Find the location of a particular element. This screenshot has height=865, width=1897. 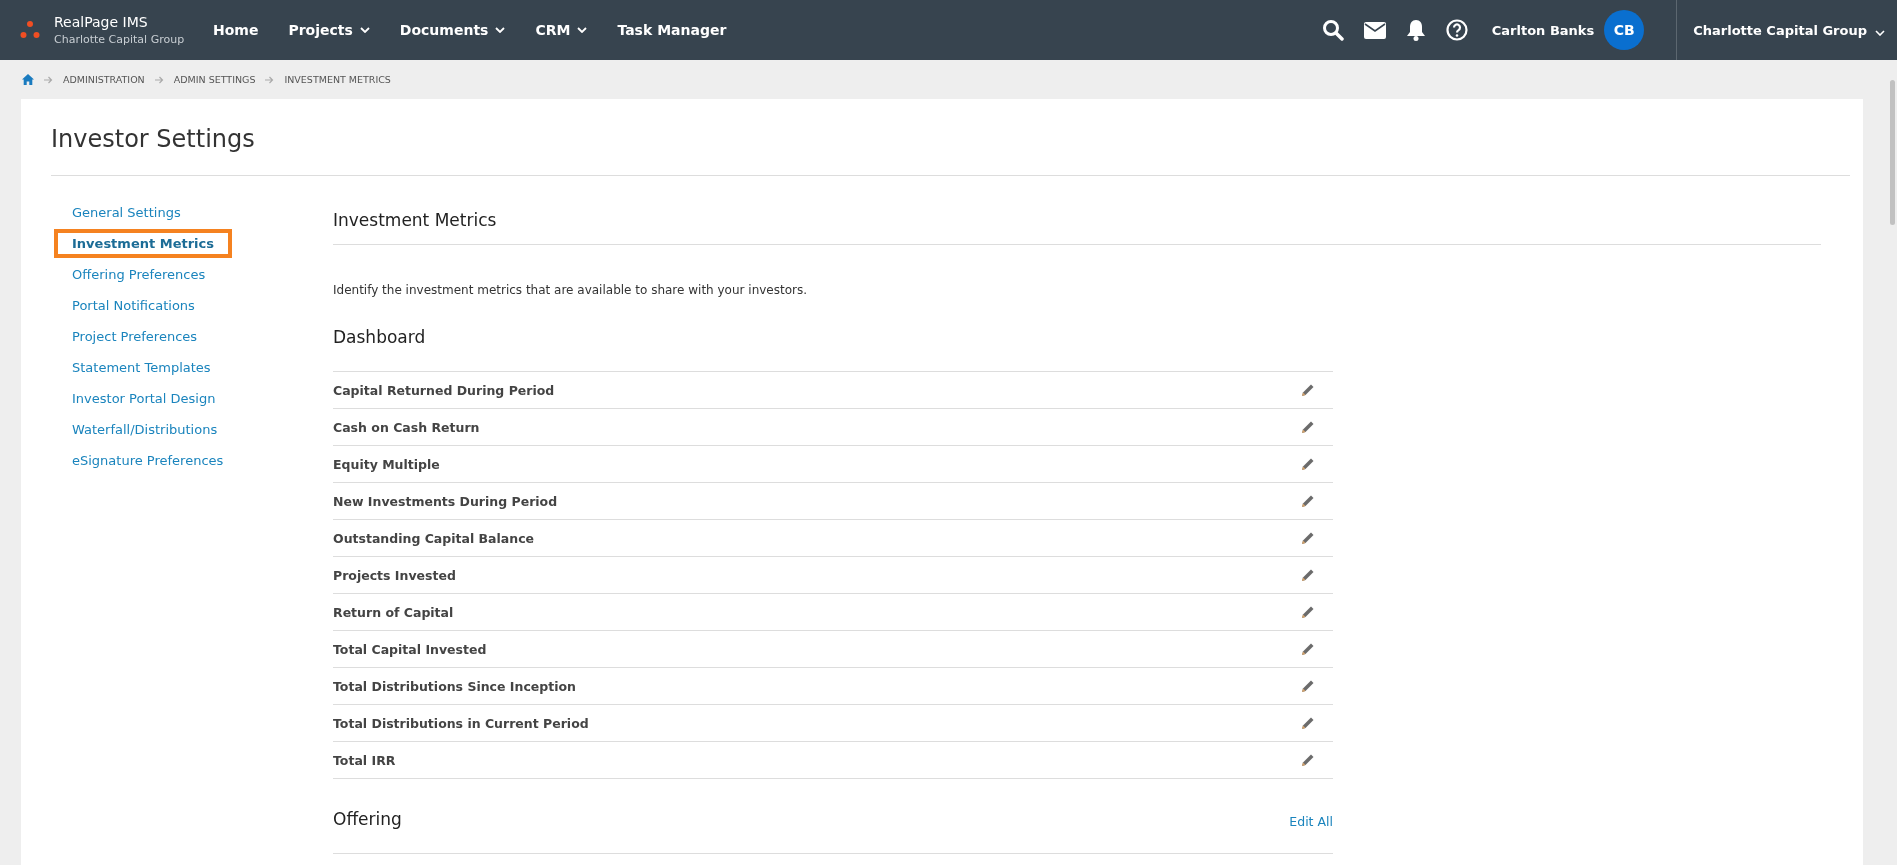

metric-name: Capital Returned During Period is located at coordinates (444, 390).